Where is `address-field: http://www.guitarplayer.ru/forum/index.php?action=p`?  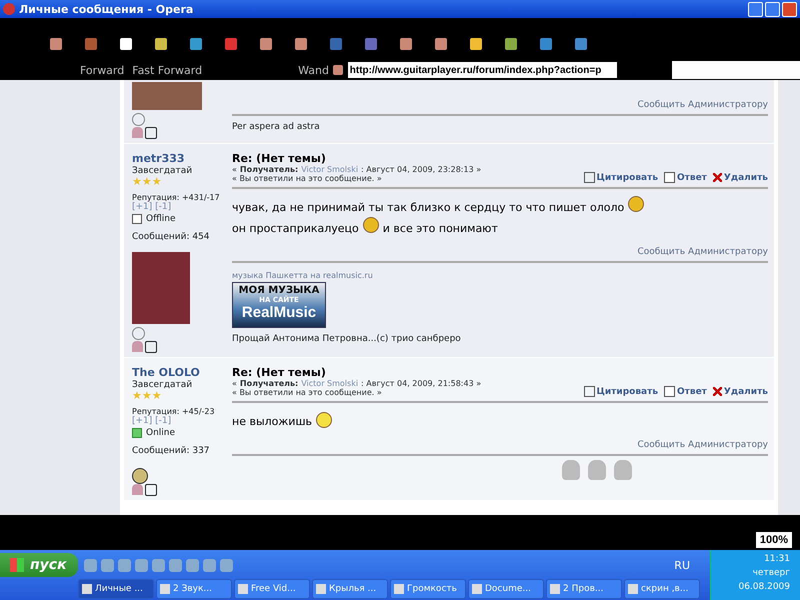
address-field: http://www.guitarplayer.ru/forum/index.php?action=p is located at coordinates (482, 70).